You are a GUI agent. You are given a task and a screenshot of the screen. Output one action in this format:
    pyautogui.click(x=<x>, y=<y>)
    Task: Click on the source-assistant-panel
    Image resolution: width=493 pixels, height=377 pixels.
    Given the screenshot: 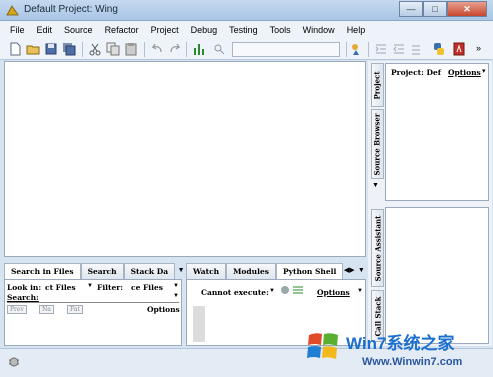 What is the action you would take?
    pyautogui.click(x=437, y=275)
    